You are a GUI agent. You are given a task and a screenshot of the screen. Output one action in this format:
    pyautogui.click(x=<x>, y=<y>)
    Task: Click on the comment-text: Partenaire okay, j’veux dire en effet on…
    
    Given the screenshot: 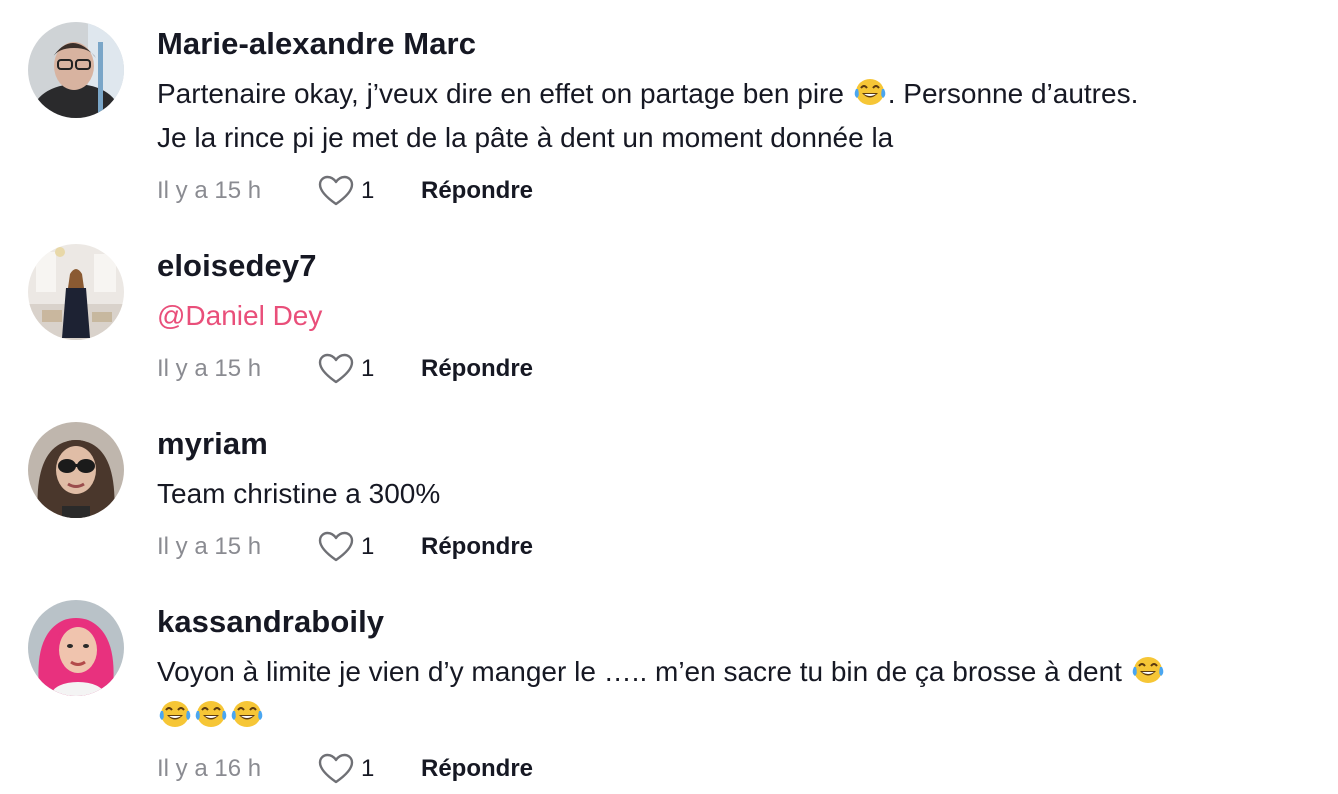 What is the action you would take?
    pyautogui.click(x=732, y=116)
    